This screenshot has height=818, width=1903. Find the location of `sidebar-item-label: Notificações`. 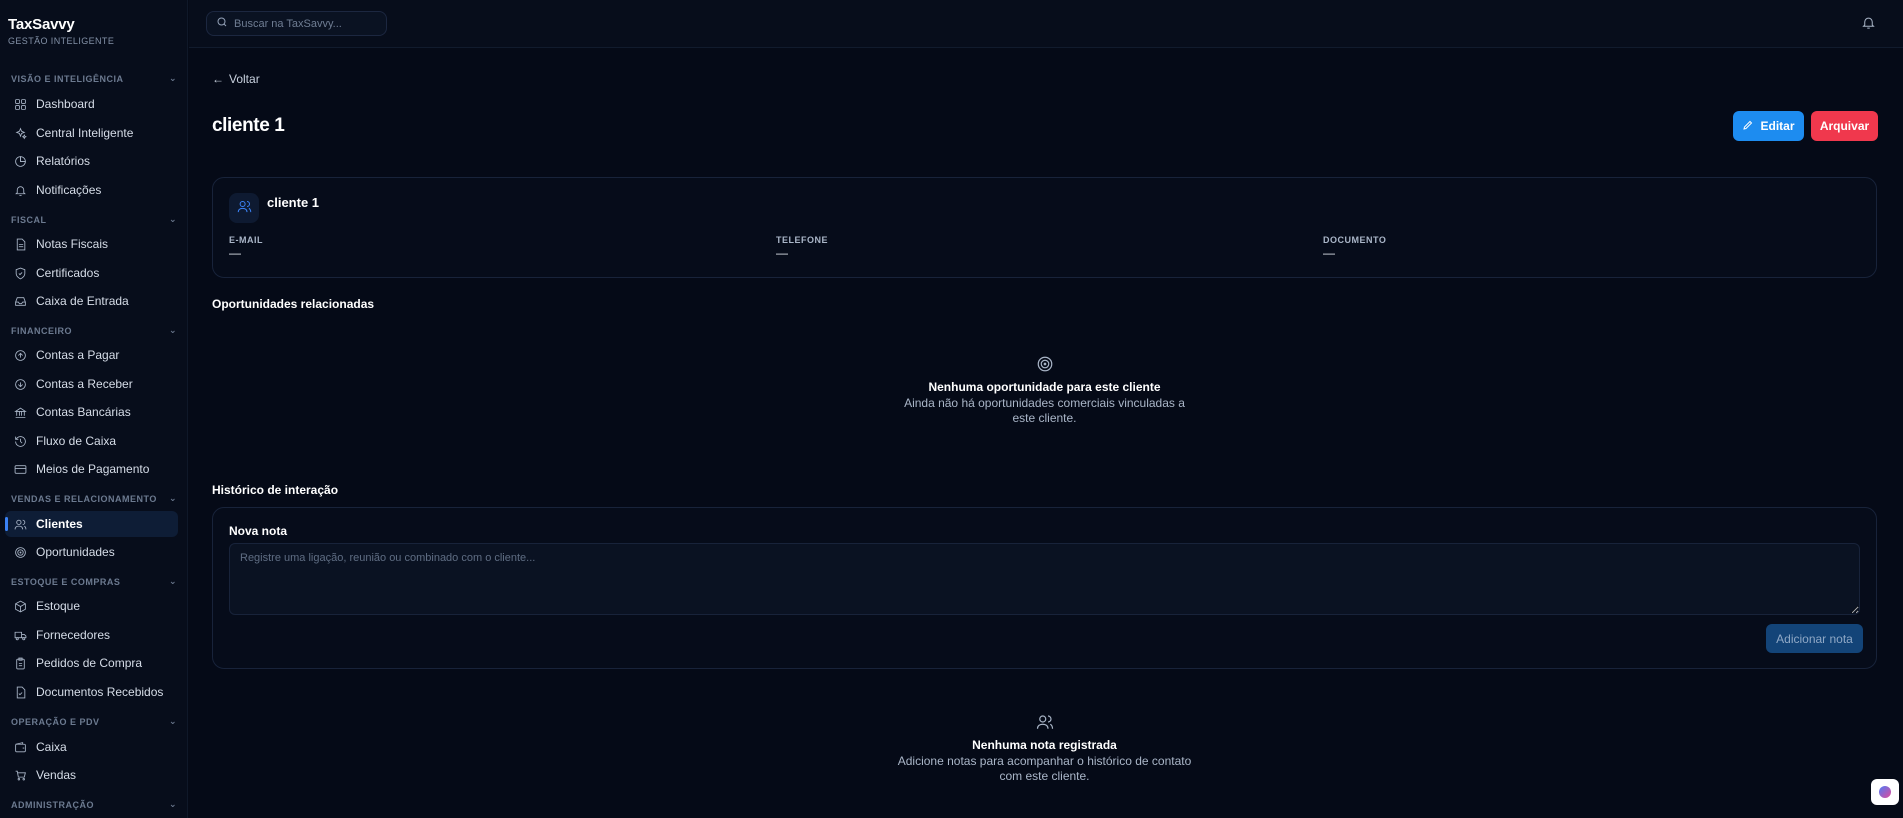

sidebar-item-label: Notificações is located at coordinates (69, 190).